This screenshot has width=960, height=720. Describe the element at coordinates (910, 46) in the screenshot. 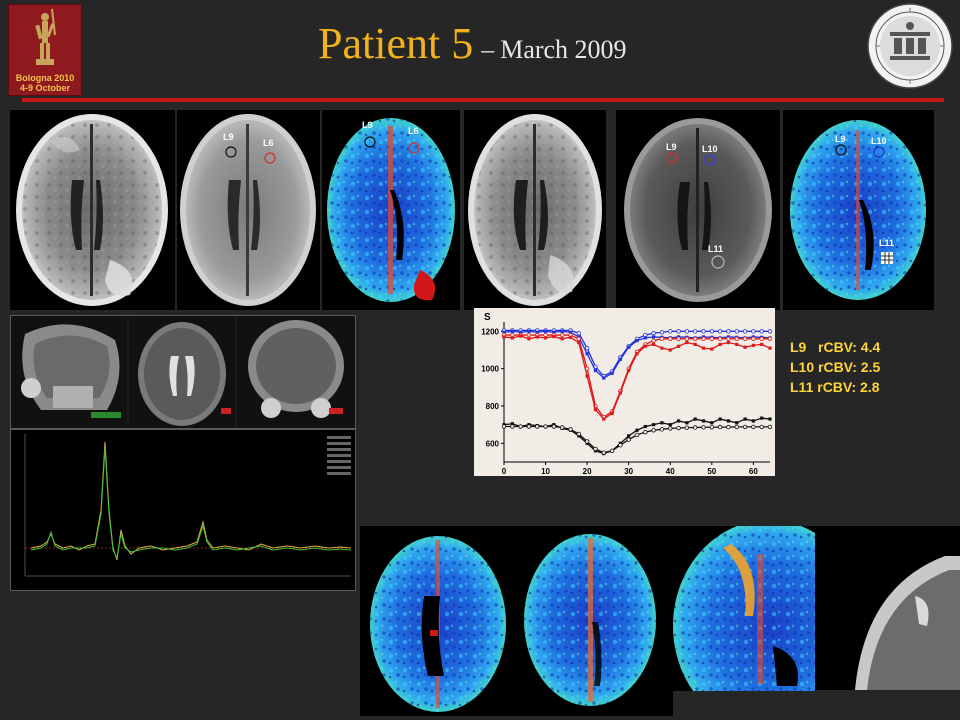

I see `university-seal-icon` at that location.